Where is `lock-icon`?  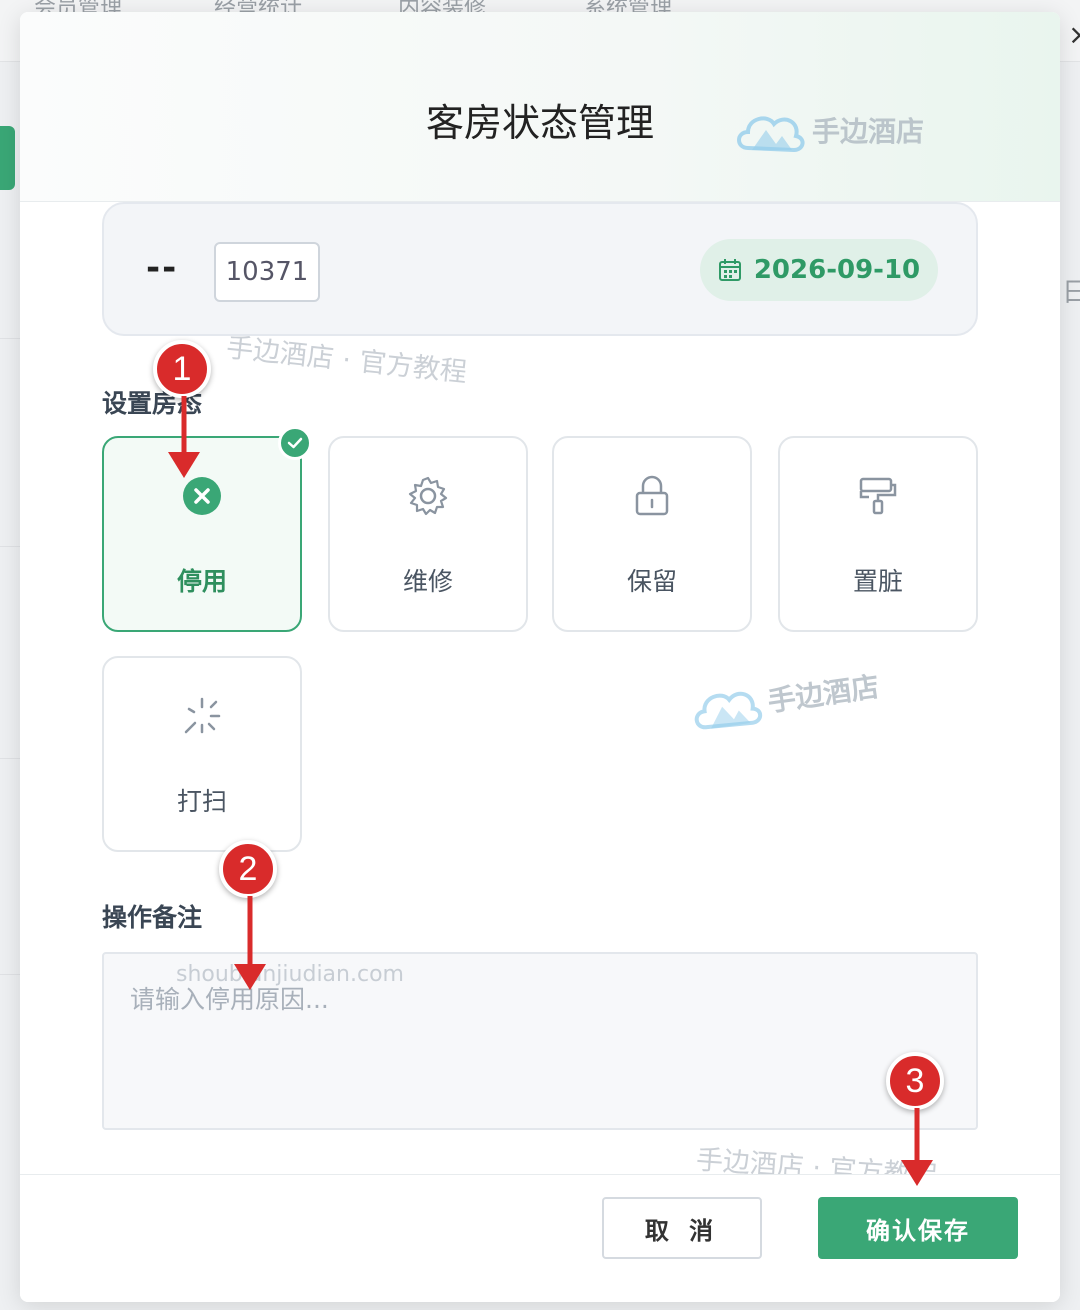 lock-icon is located at coordinates (652, 495).